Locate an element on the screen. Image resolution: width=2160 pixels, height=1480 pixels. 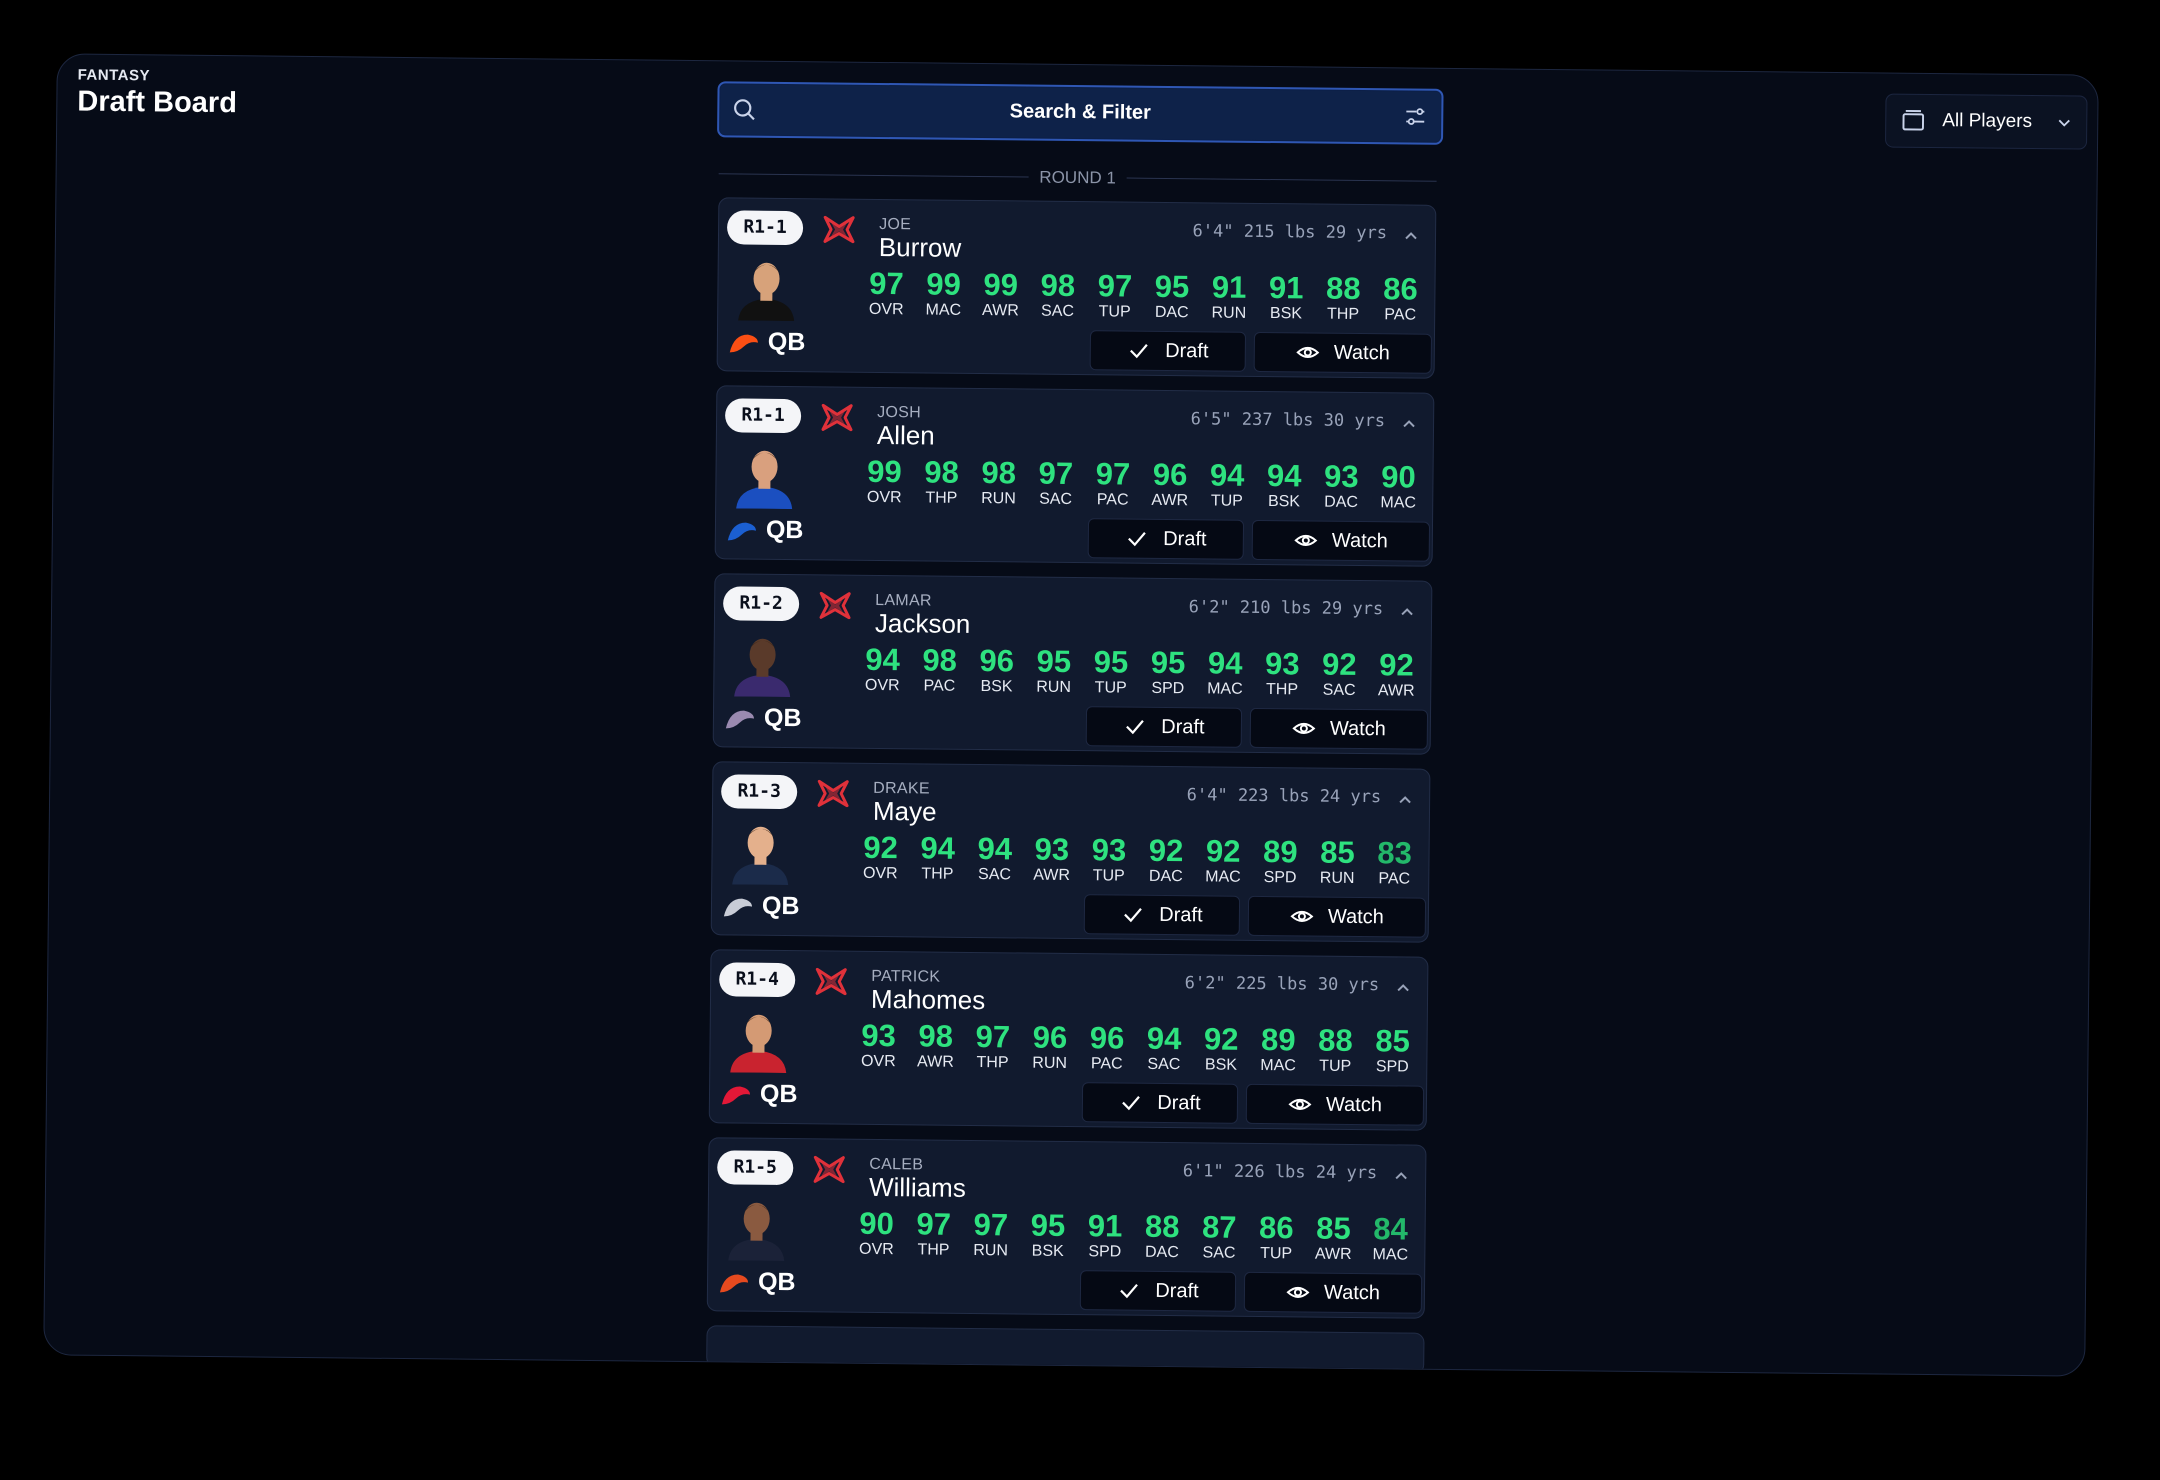
player-photo is located at coordinates (764, 480).